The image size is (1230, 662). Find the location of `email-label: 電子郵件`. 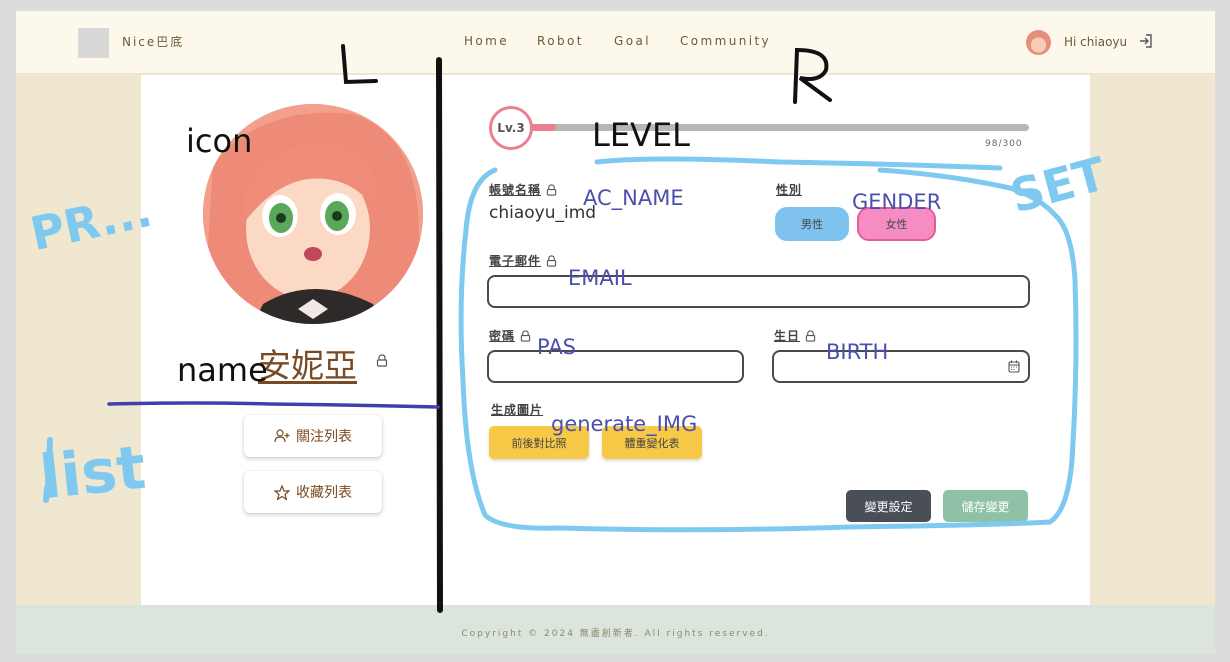

email-label: 電子郵件 is located at coordinates (523, 260).